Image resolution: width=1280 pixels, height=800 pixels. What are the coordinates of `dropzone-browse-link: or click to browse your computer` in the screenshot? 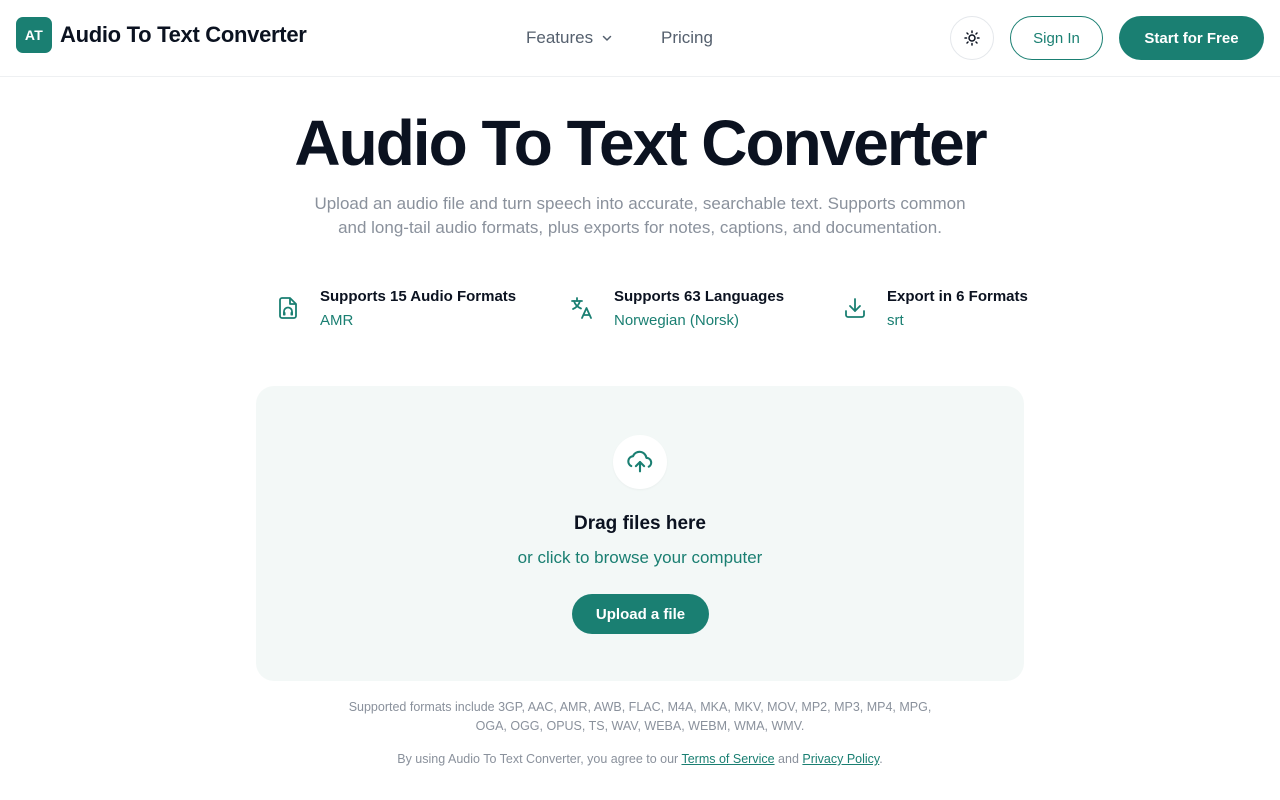 It's located at (640, 558).